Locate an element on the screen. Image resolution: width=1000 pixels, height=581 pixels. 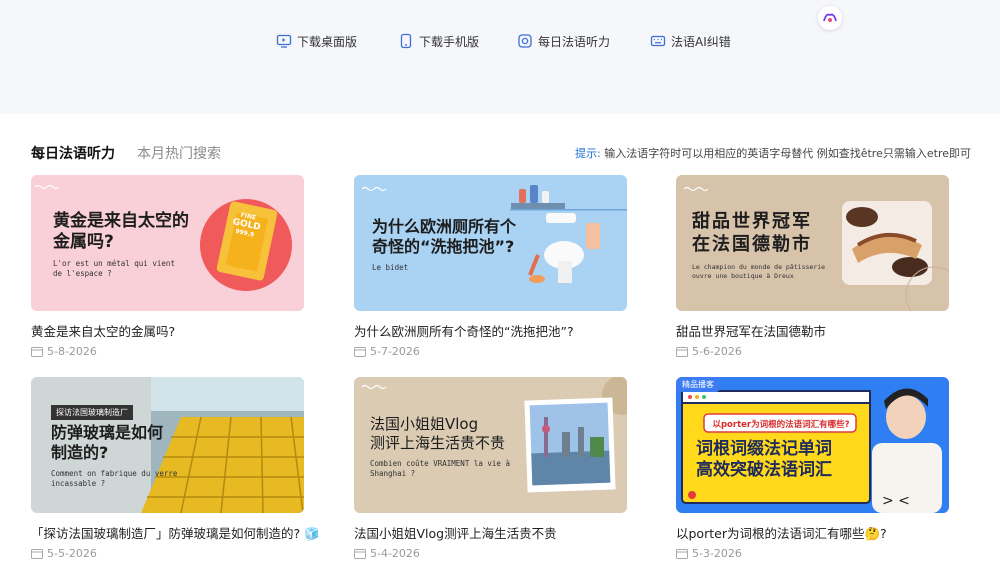
date-text: 5-8-2026 is located at coordinates (72, 351).